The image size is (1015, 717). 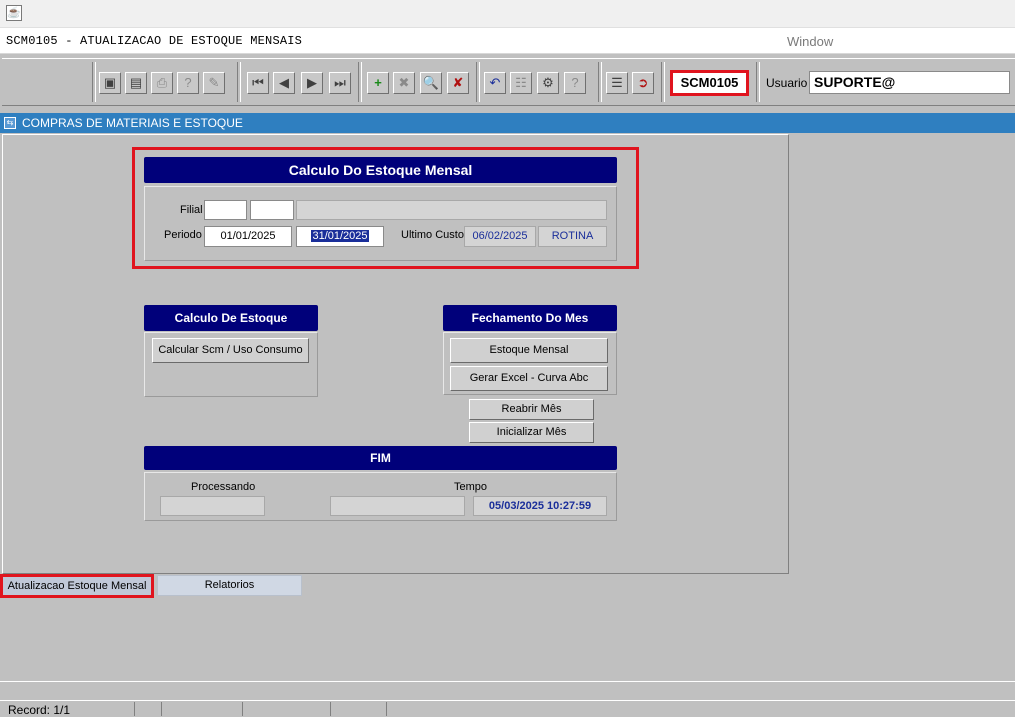 I want to click on java-icon: ☕, so click(x=14, y=13).